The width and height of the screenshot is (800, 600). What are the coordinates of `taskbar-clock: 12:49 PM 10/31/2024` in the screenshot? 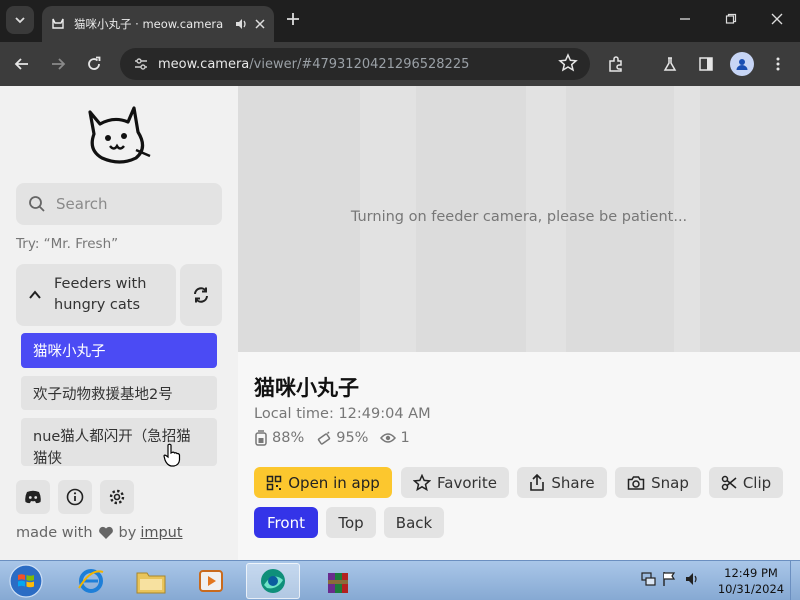 It's located at (751, 581).